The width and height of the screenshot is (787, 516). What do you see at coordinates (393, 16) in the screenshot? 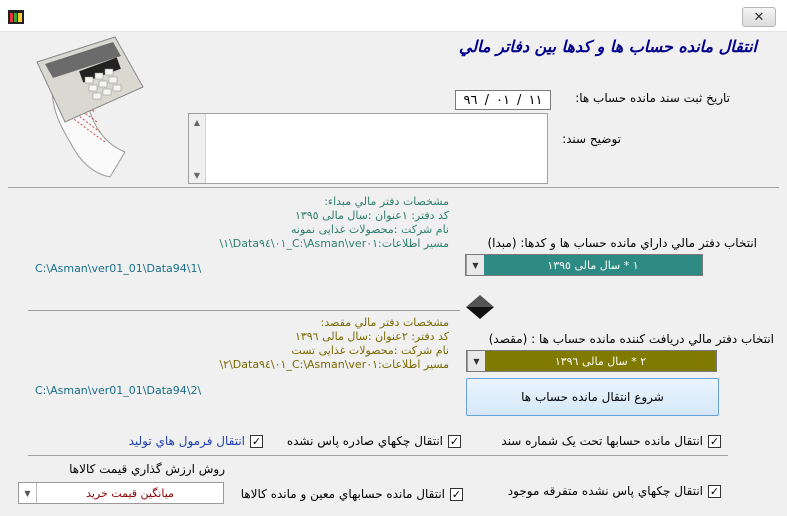
I see `title-bar: ✕` at bounding box center [393, 16].